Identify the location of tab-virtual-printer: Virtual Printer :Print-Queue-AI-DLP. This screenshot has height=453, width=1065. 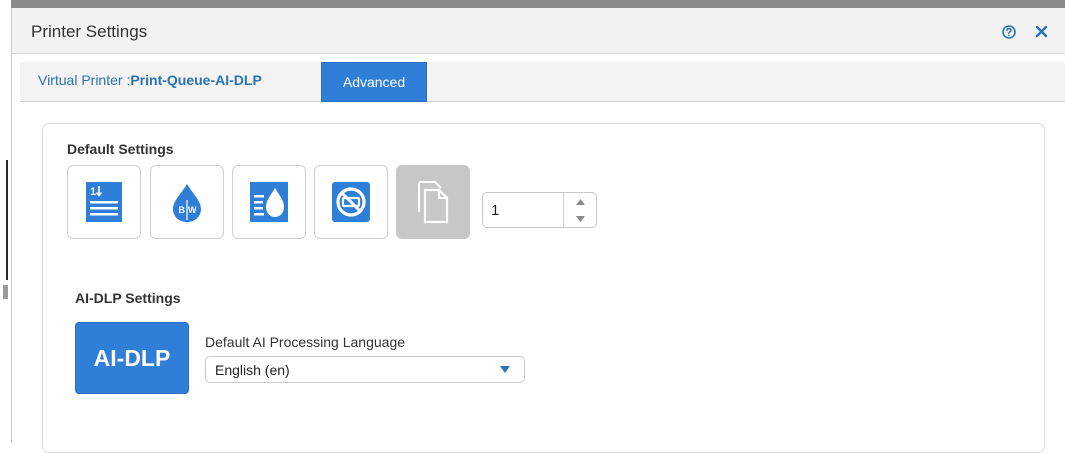
(150, 80).